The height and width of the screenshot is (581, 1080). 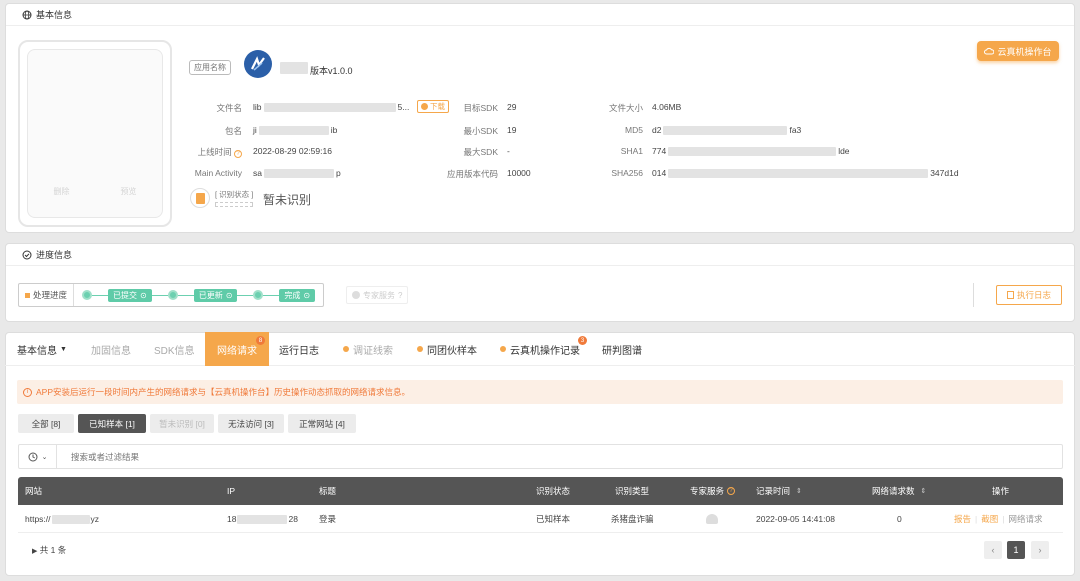 I want to click on process-box: 处理进度 已提交 ⊙ 已更新 ⊙ 完成 ⊙, so click(x=171, y=295).